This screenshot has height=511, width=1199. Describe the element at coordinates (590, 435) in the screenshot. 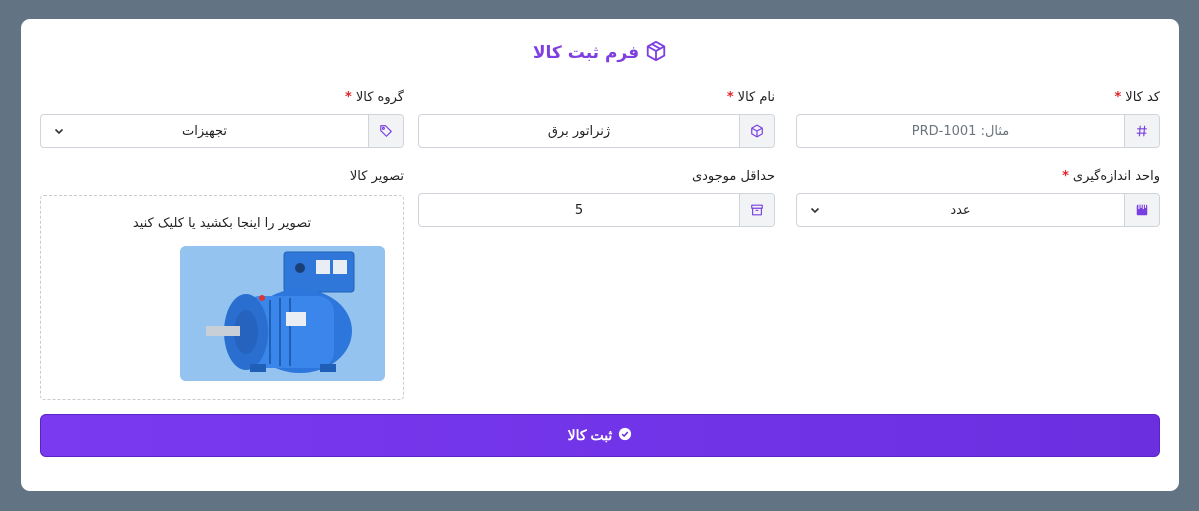

I see `submit-label: ثبت کالا` at that location.